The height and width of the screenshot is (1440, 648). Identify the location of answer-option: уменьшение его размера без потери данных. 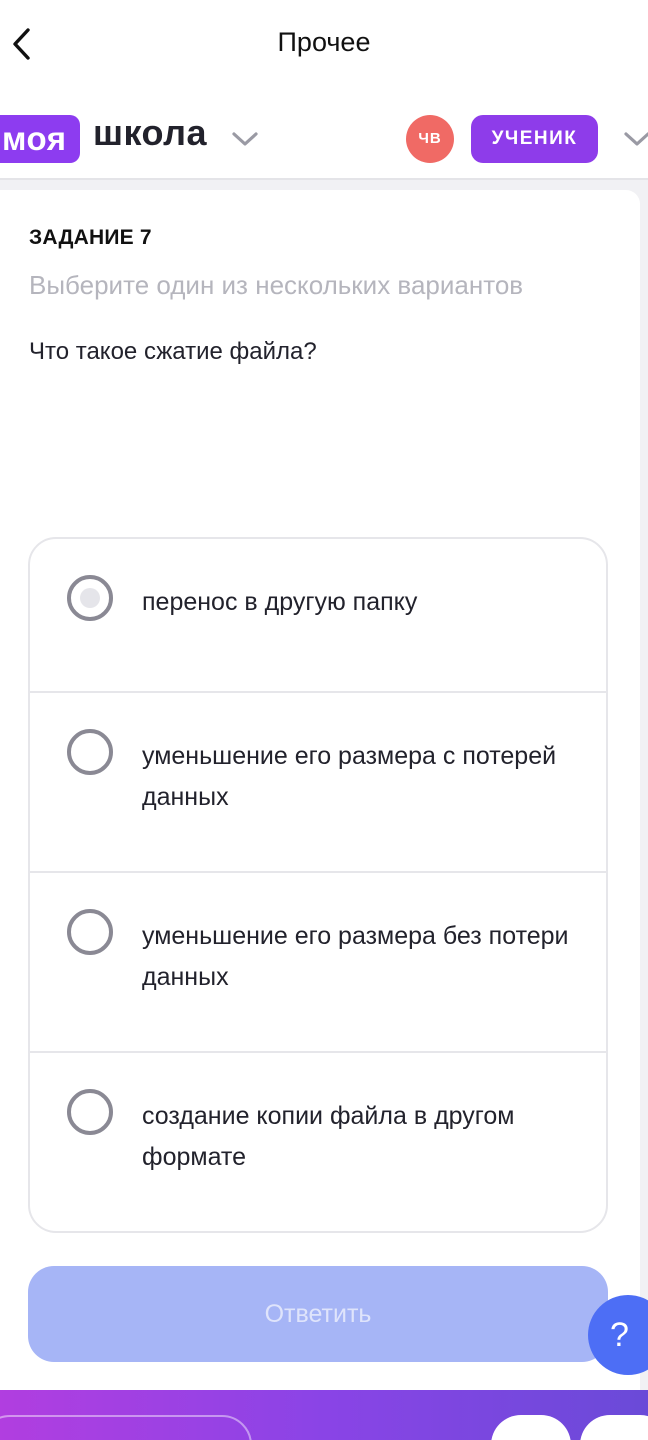
(318, 961).